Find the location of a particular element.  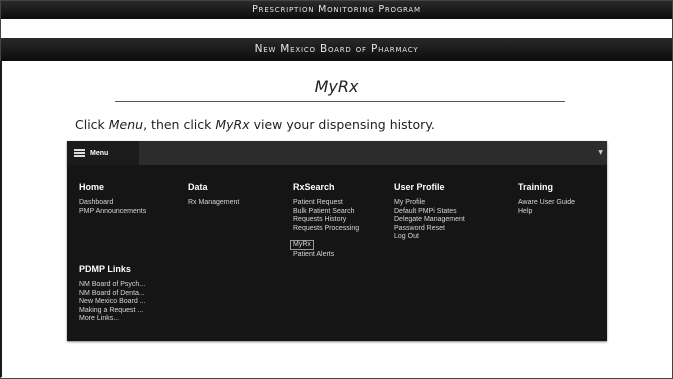

menu-item-rx-management: Rx Management is located at coordinates (213, 203).